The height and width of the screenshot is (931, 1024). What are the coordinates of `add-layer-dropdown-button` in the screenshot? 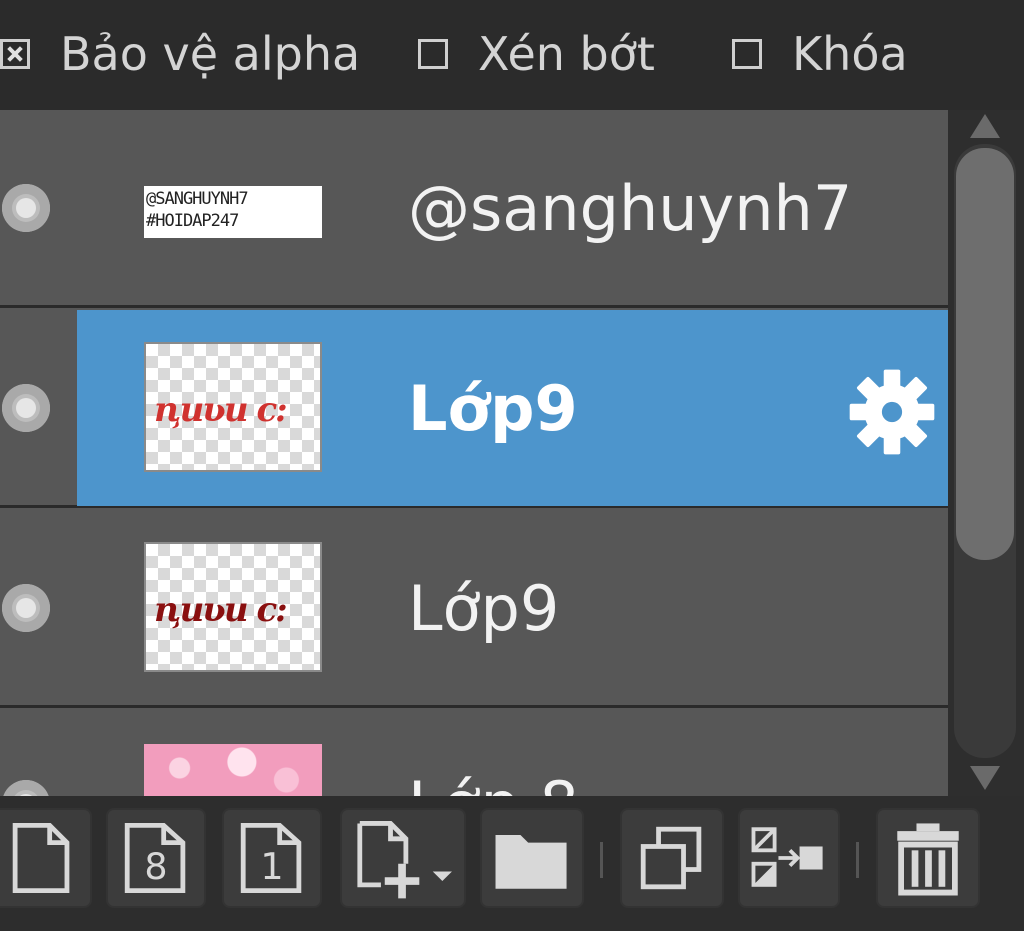 It's located at (403, 858).